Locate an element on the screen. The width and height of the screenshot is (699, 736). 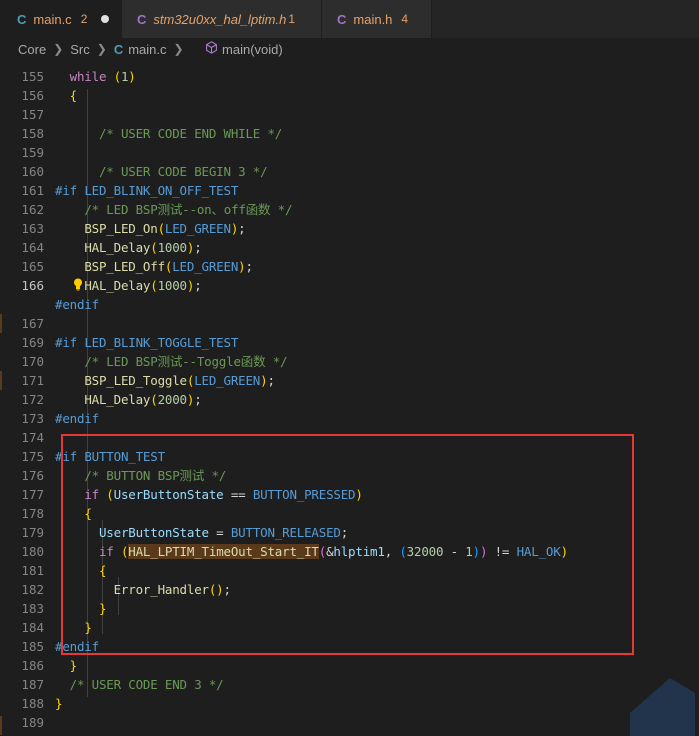
code-line: 160 /* USER CODE BEGIN 3 */ is located at coordinates (349, 171).